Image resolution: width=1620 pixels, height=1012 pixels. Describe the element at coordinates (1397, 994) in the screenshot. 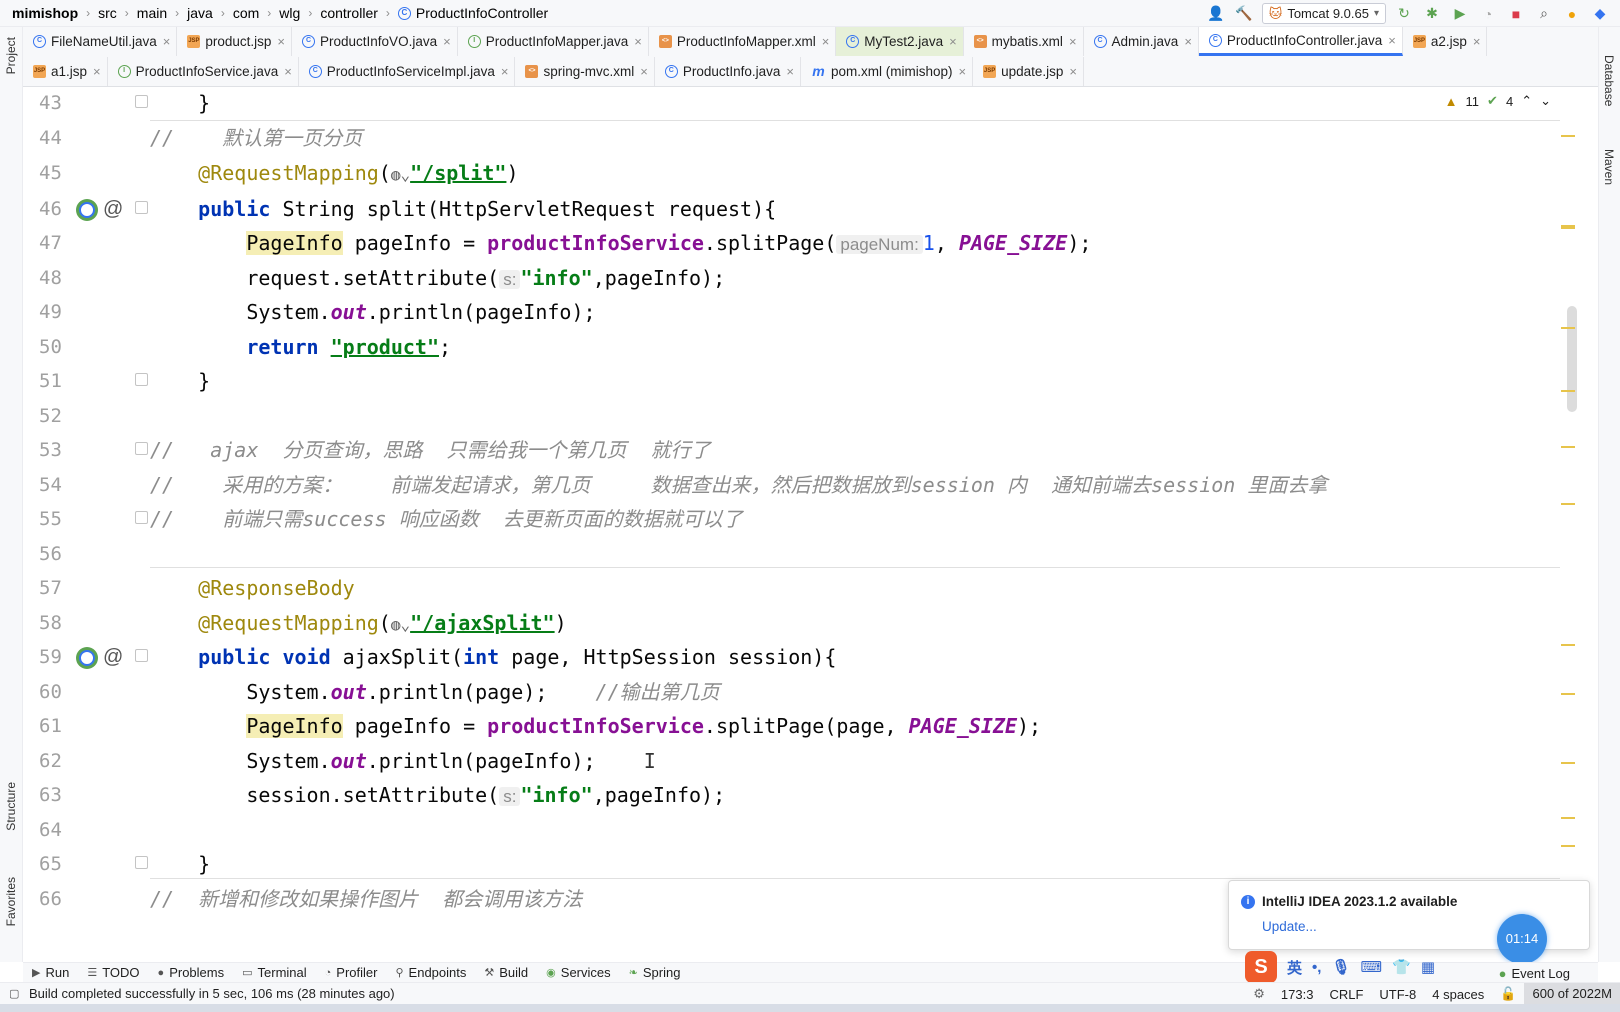

I see `file-encoding: UTF-8` at that location.